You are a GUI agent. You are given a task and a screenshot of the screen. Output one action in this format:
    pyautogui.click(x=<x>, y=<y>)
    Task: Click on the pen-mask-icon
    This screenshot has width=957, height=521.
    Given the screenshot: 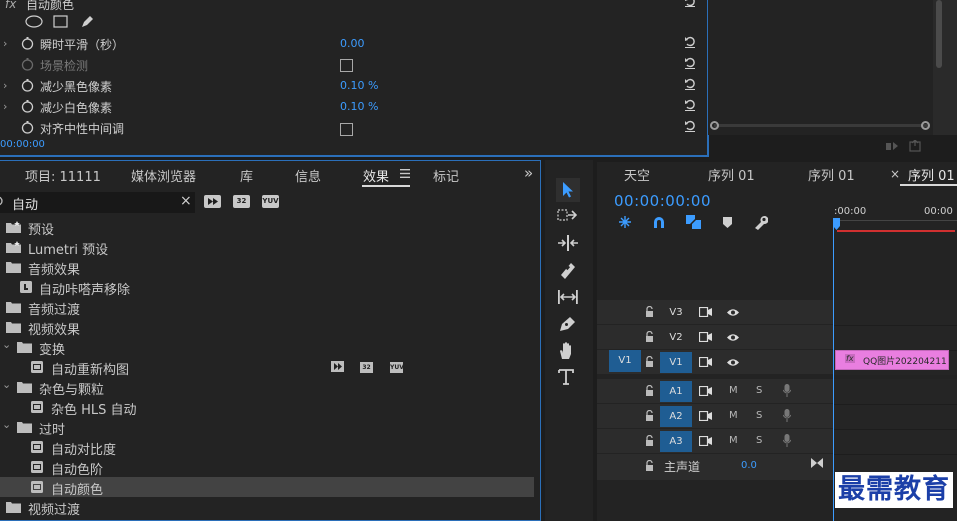 What is the action you would take?
    pyautogui.click(x=87, y=21)
    